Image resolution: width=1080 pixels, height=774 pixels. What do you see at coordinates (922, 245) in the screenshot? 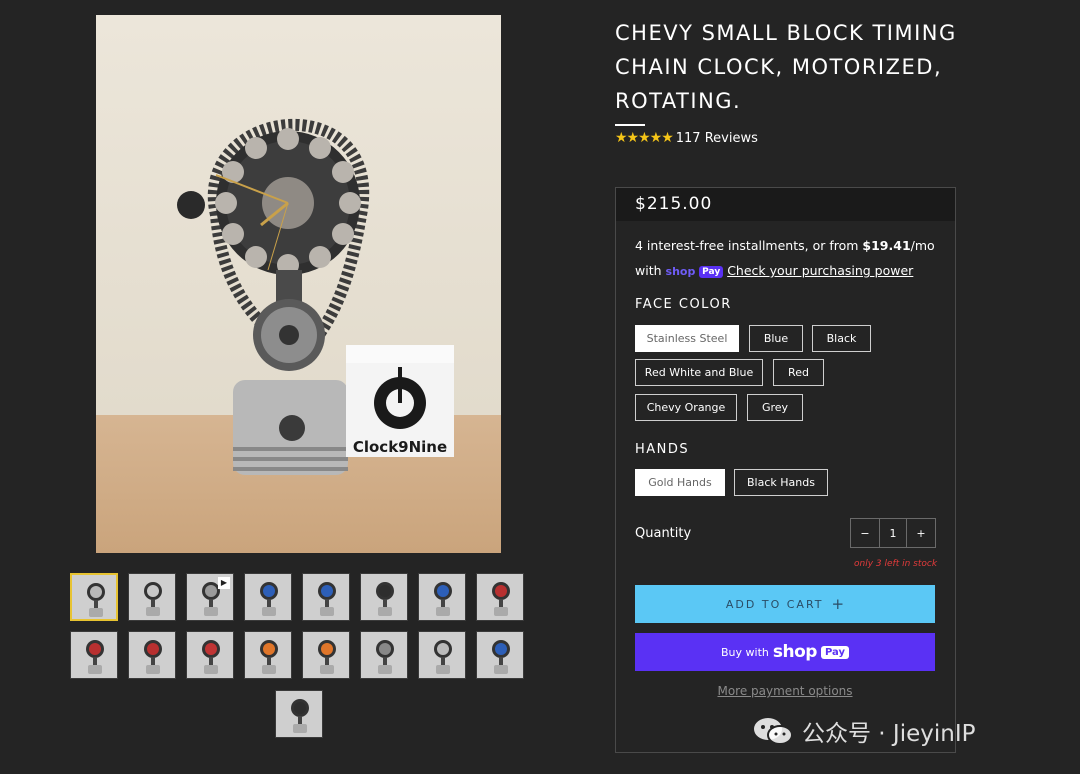
I see `installments-per-month: /mo` at bounding box center [922, 245].